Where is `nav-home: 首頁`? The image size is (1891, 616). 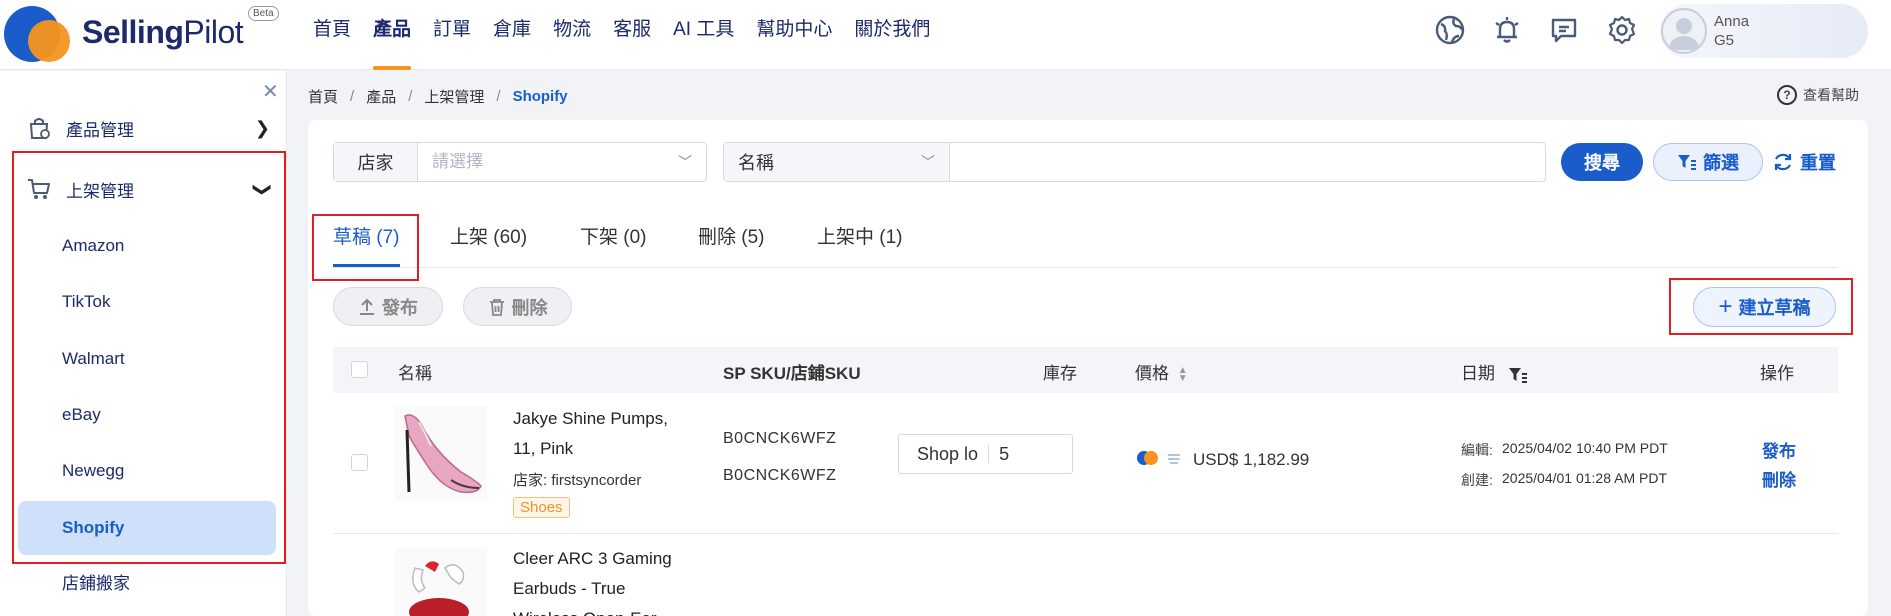
nav-home: 首頁 is located at coordinates (332, 35).